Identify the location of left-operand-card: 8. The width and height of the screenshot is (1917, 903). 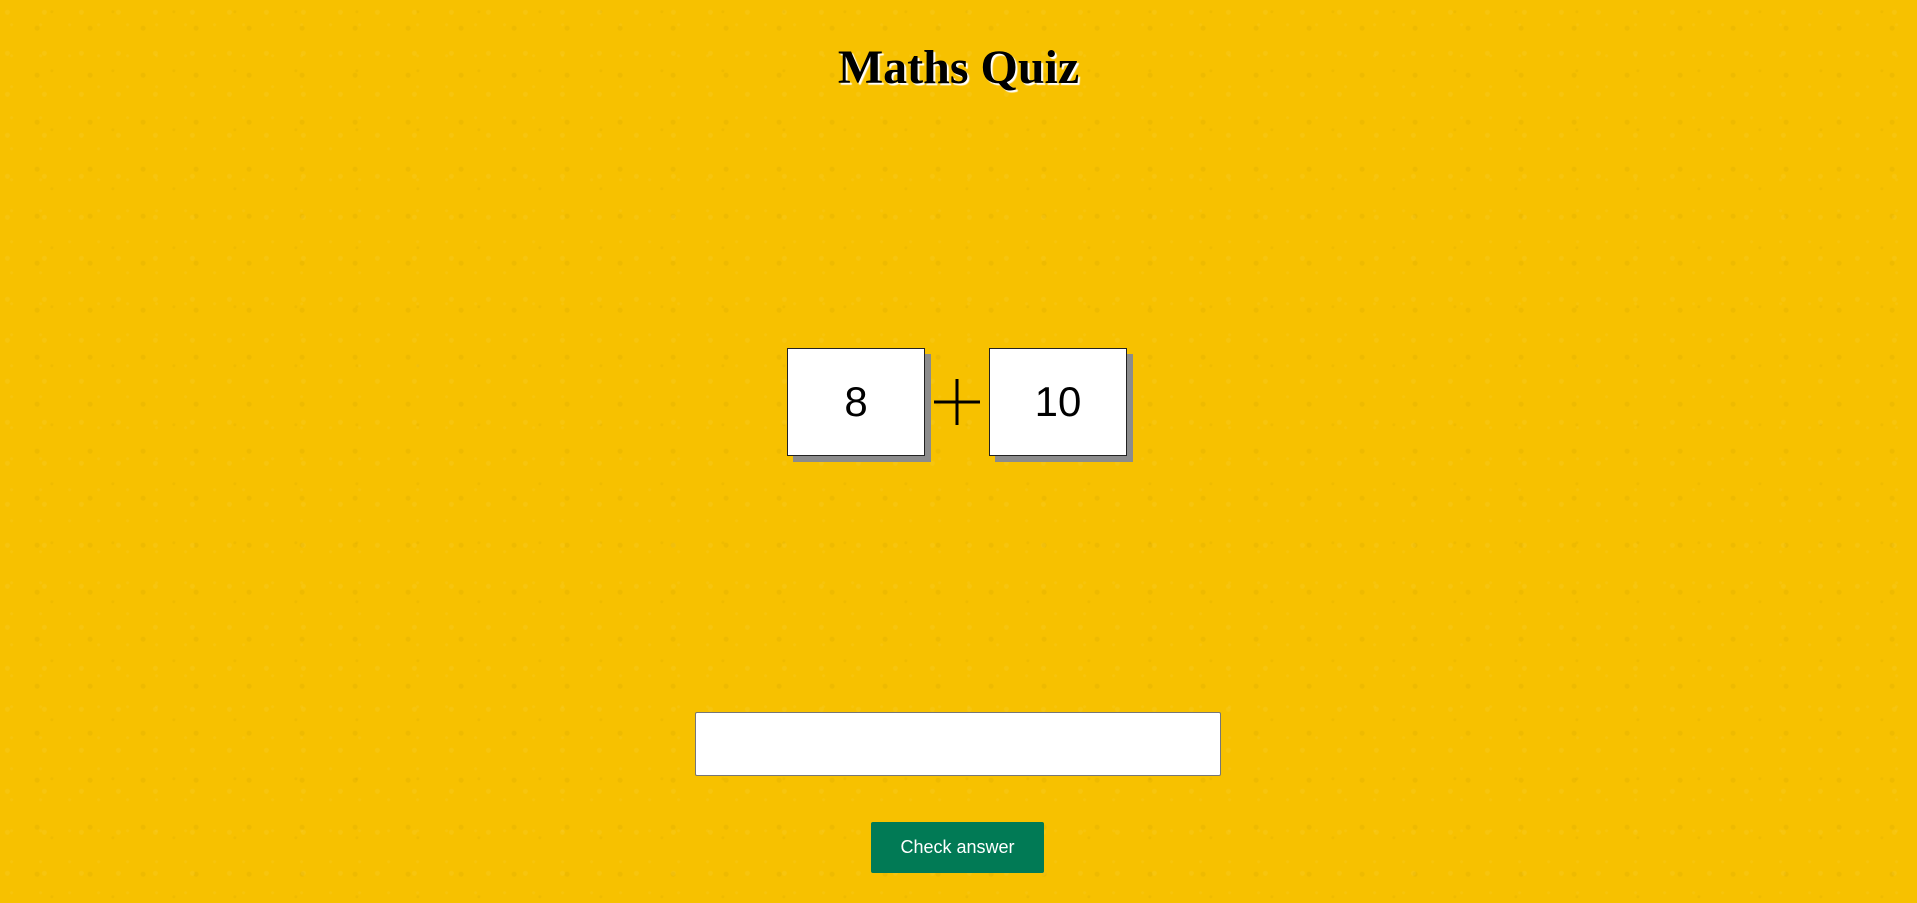
(856, 402).